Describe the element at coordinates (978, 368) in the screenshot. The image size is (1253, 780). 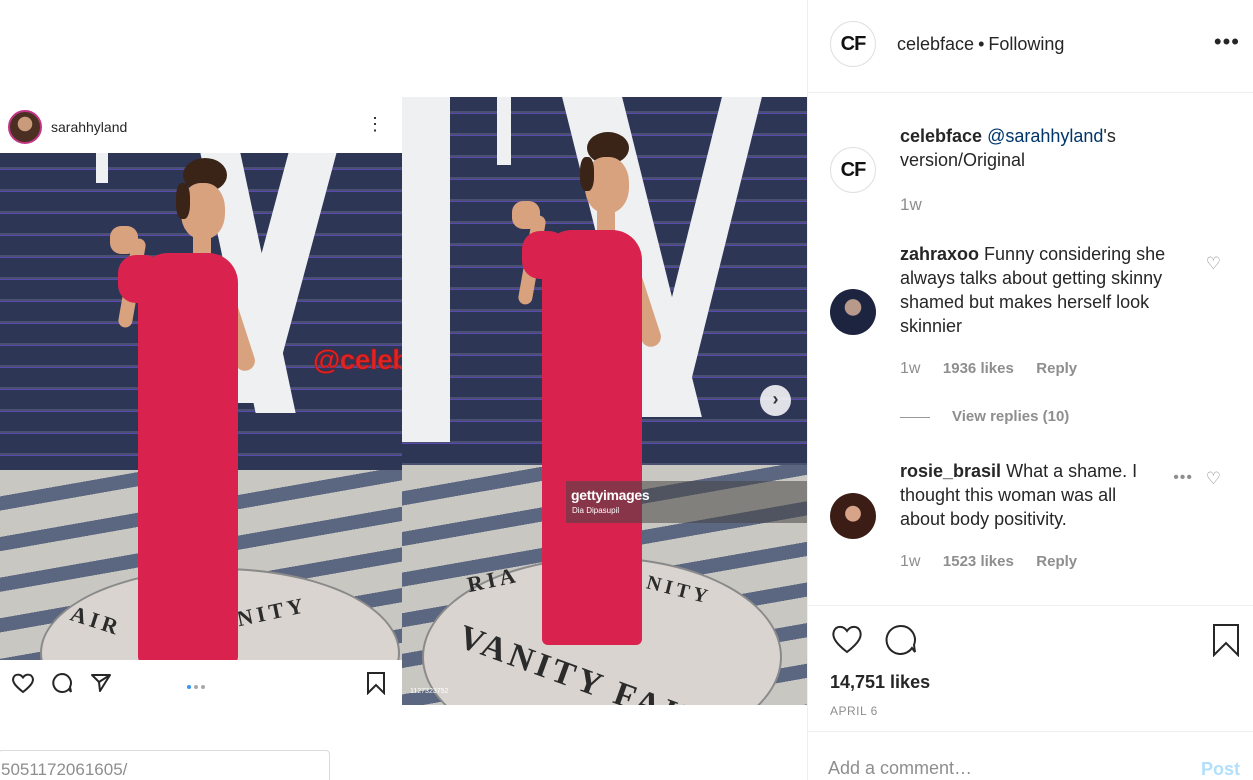
I see `comment-likes: 1936 likes` at that location.